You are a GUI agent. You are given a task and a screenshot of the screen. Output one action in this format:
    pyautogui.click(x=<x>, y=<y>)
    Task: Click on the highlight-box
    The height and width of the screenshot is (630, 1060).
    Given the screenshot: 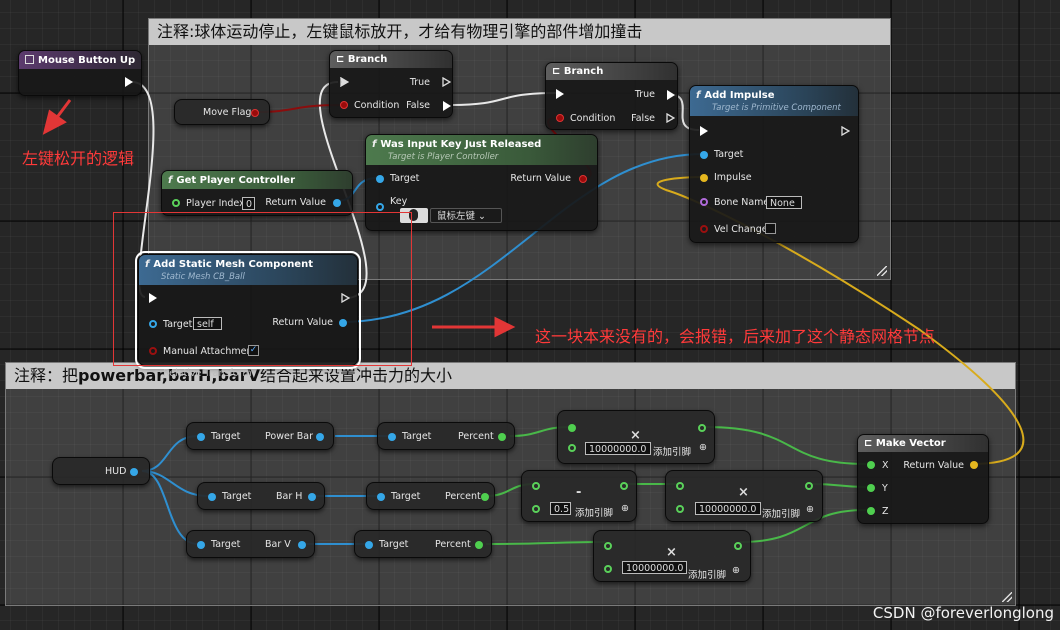 What is the action you would take?
    pyautogui.click(x=262, y=289)
    